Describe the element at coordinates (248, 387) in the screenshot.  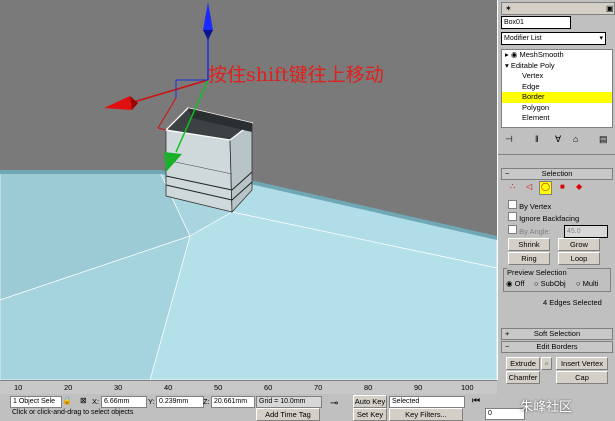
I see `track-bar: 10 20 30 40 50 60 70 80 90 100` at that location.